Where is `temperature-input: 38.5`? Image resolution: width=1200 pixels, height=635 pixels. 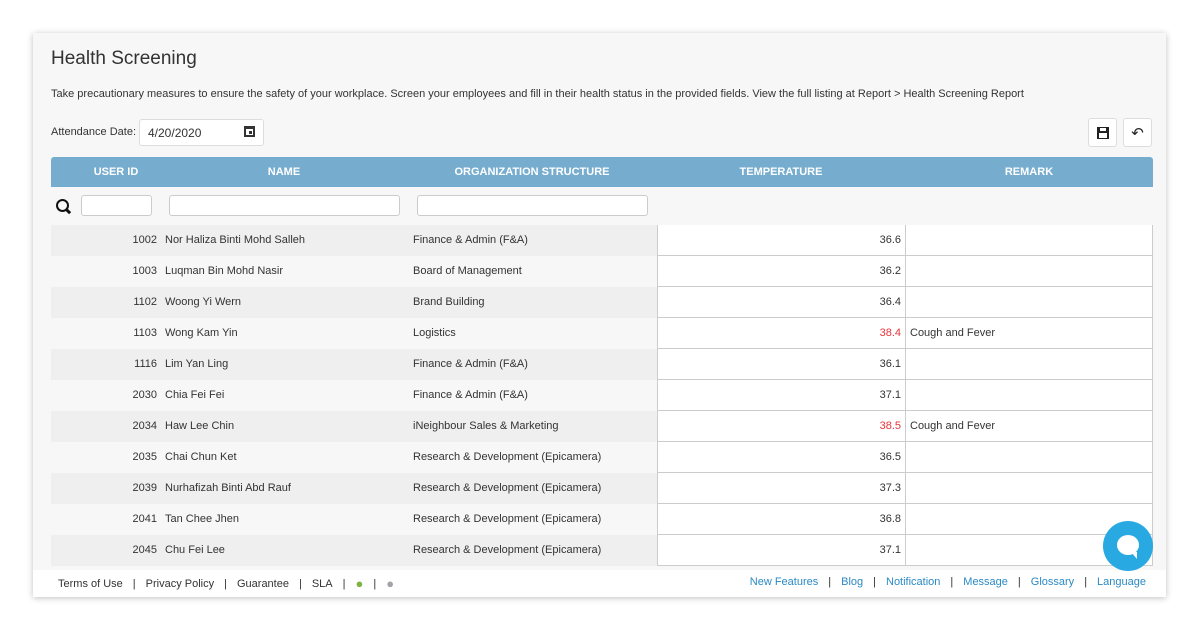 temperature-input: 38.5 is located at coordinates (781, 426).